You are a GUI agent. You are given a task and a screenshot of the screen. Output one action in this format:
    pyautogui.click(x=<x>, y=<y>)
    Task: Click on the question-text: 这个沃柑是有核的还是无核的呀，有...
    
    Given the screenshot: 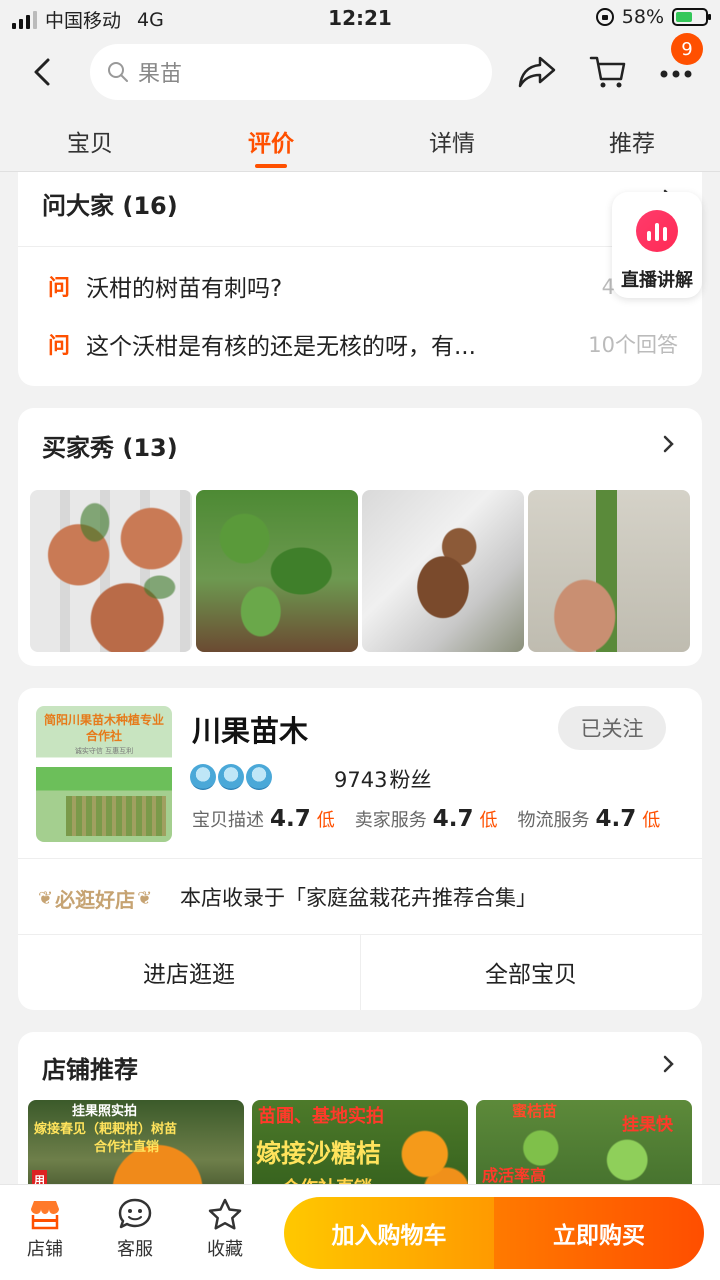 What is the action you would take?
    pyautogui.click(x=281, y=347)
    